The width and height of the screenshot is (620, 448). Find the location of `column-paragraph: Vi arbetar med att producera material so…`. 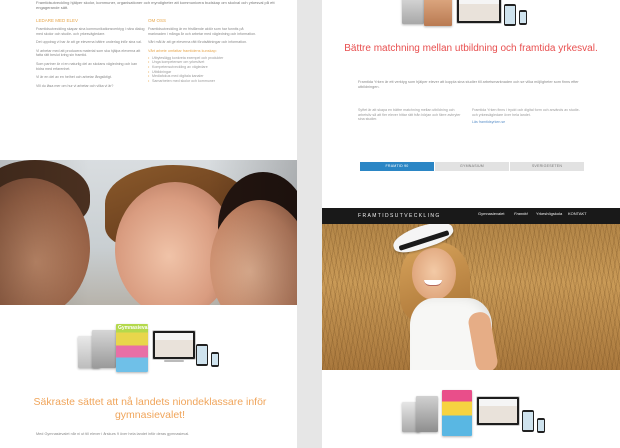

column-paragraph: Vi arbetar med att producera material so… is located at coordinates (88, 53).